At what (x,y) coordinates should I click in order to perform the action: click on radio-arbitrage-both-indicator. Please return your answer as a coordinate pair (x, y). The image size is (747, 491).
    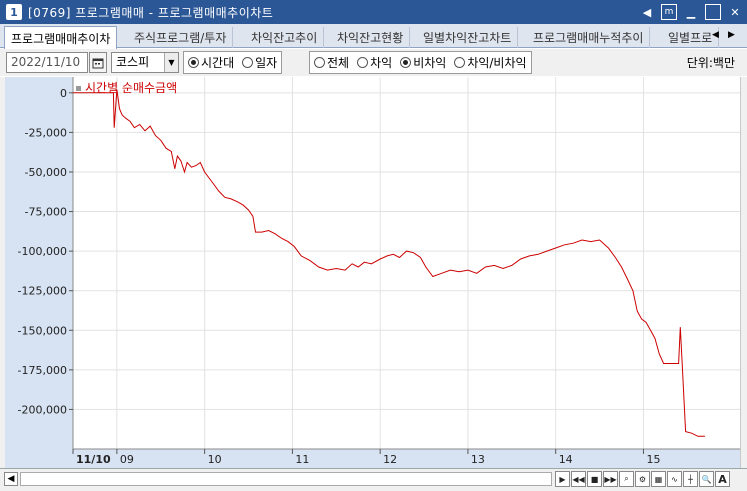
    Looking at the image, I should click on (460, 62).